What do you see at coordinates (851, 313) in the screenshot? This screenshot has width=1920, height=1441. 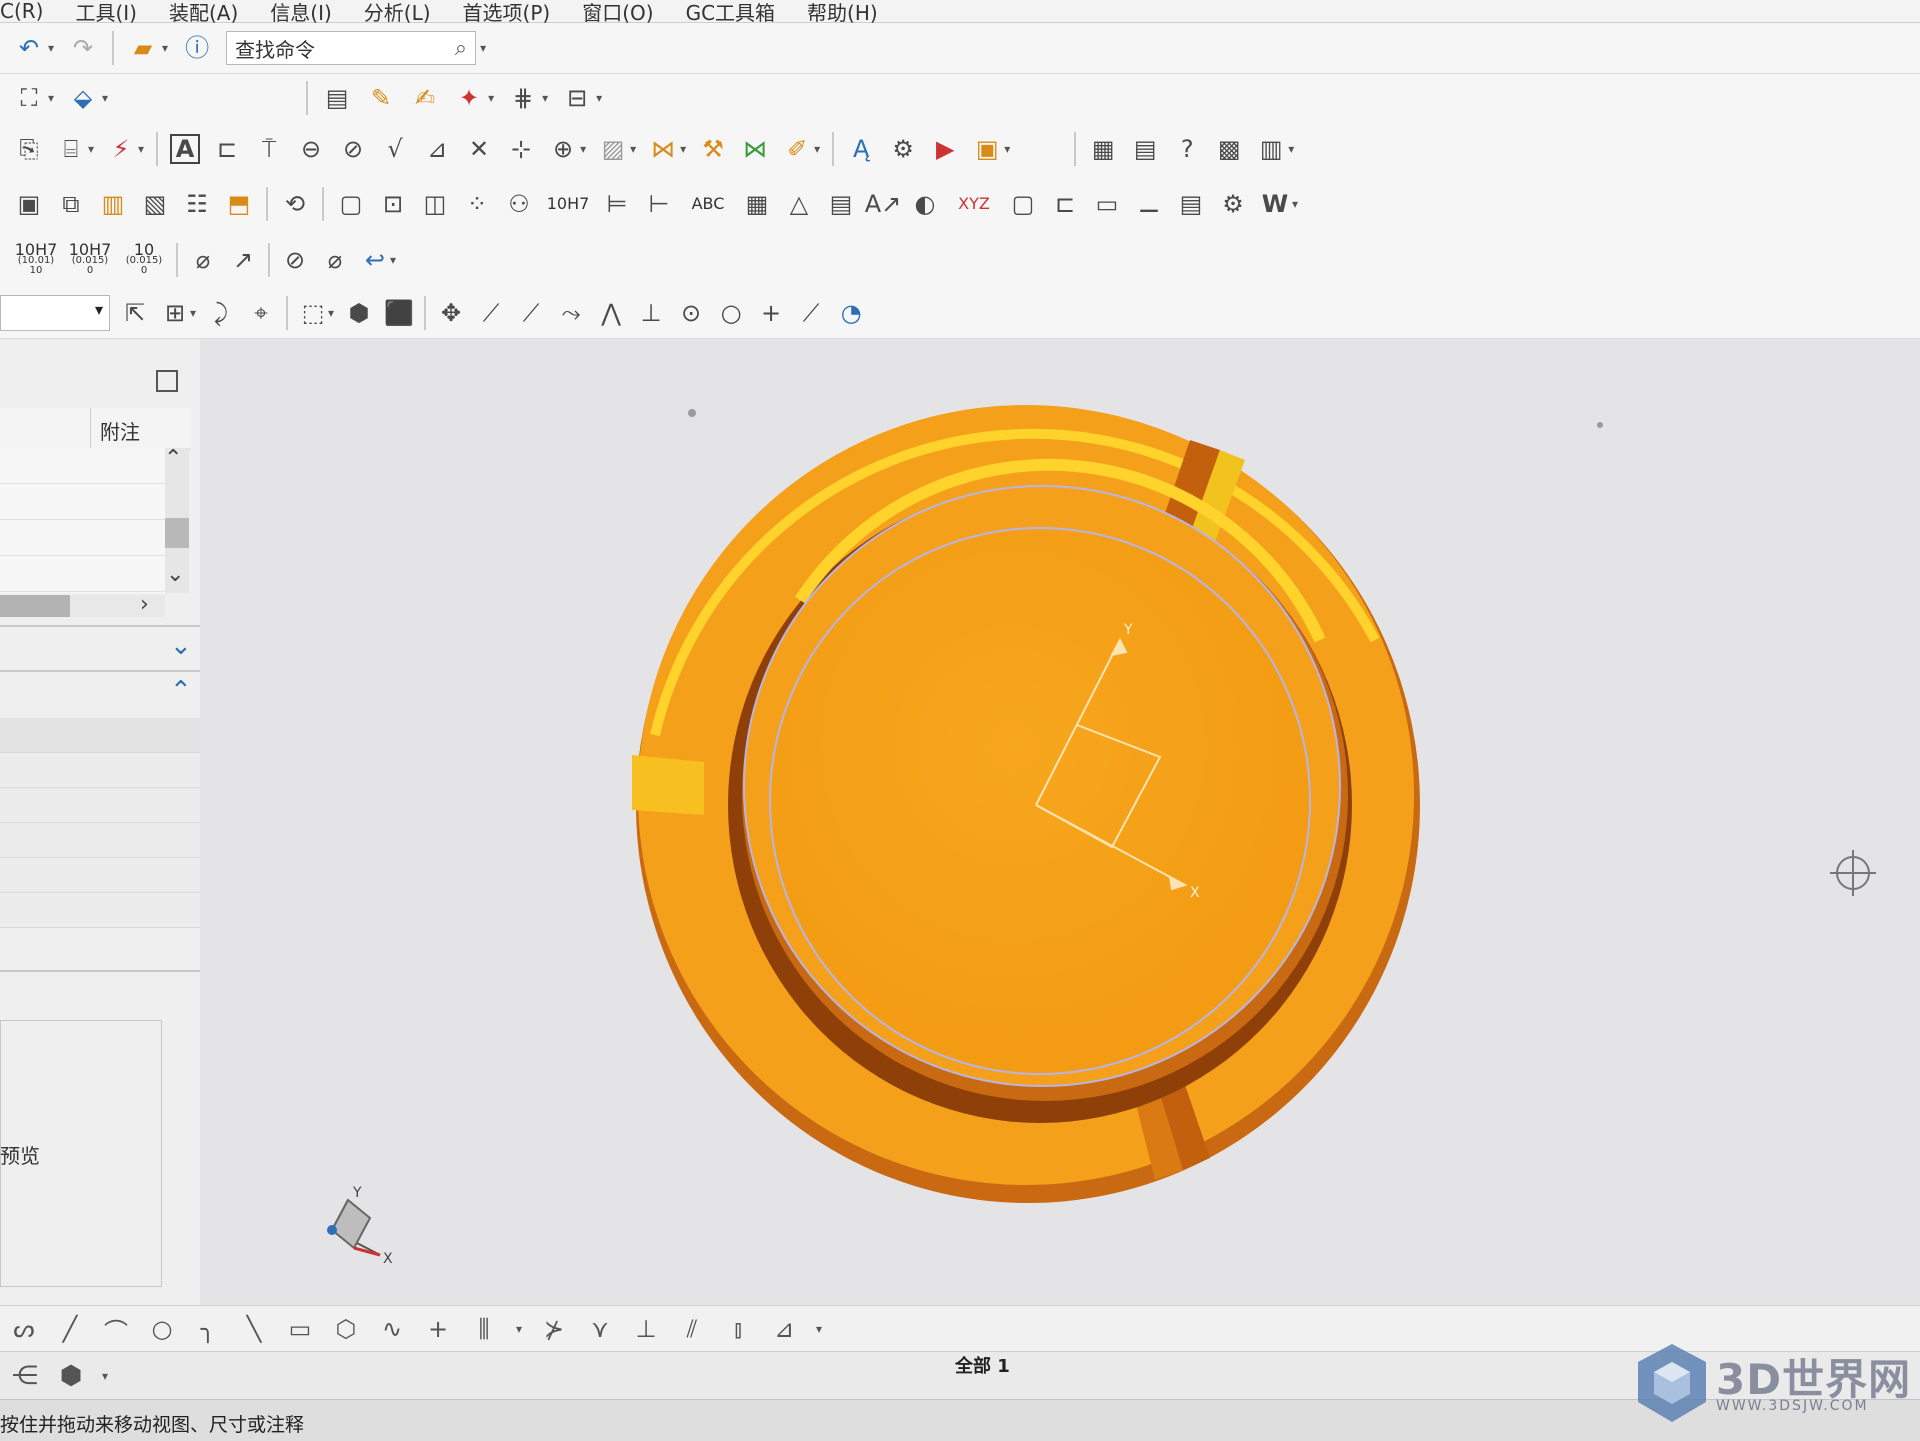 I see `point-on-face-icon: ◔` at bounding box center [851, 313].